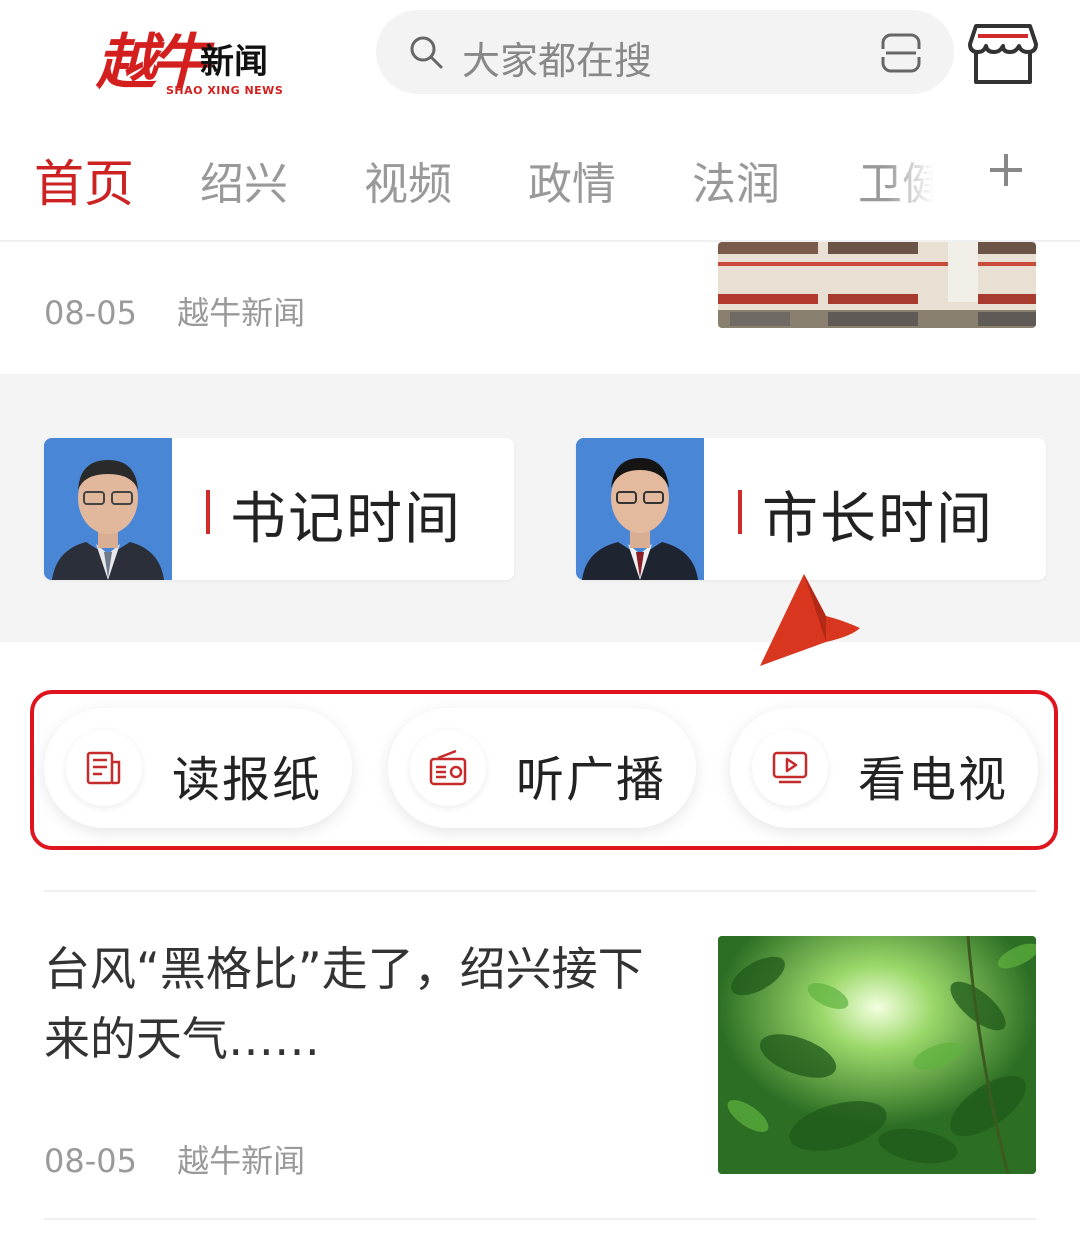 Image resolution: width=1080 pixels, height=1248 pixels. I want to click on search-icon, so click(426, 52).